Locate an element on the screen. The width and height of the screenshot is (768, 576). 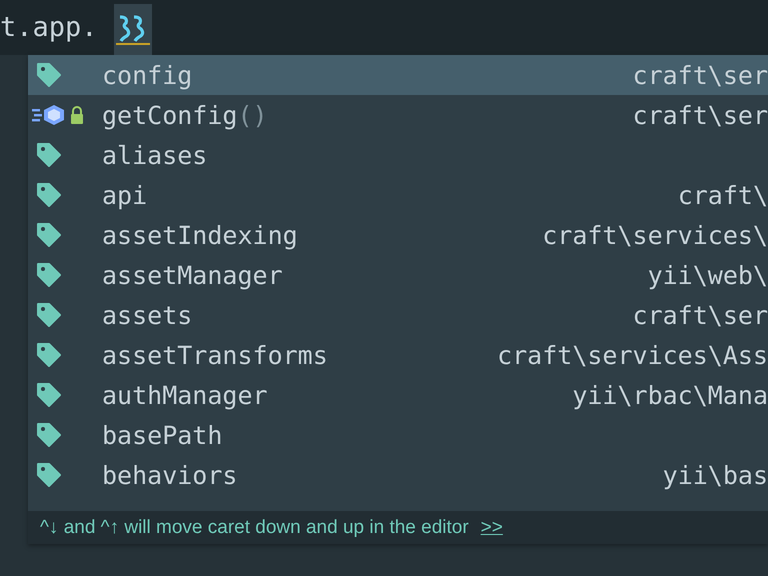
completion-item: assetManager yii\web\ is located at coordinates (398, 275).